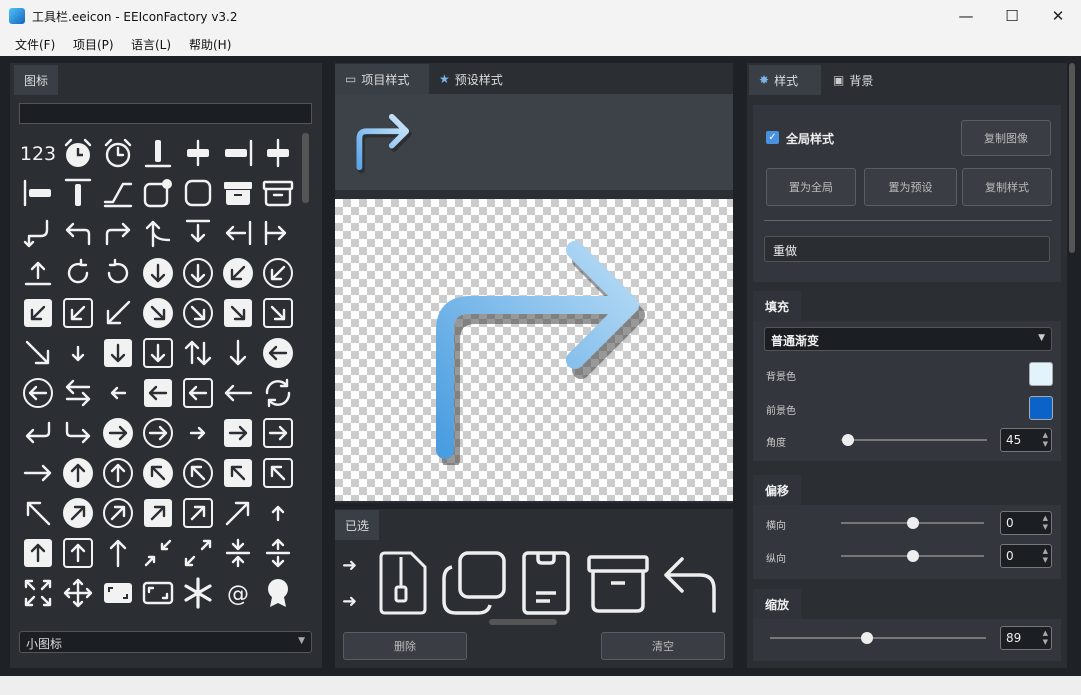 Image resolution: width=1081 pixels, height=695 pixels. What do you see at coordinates (691, 584) in the screenshot?
I see `arrow-undo-icon` at bounding box center [691, 584].